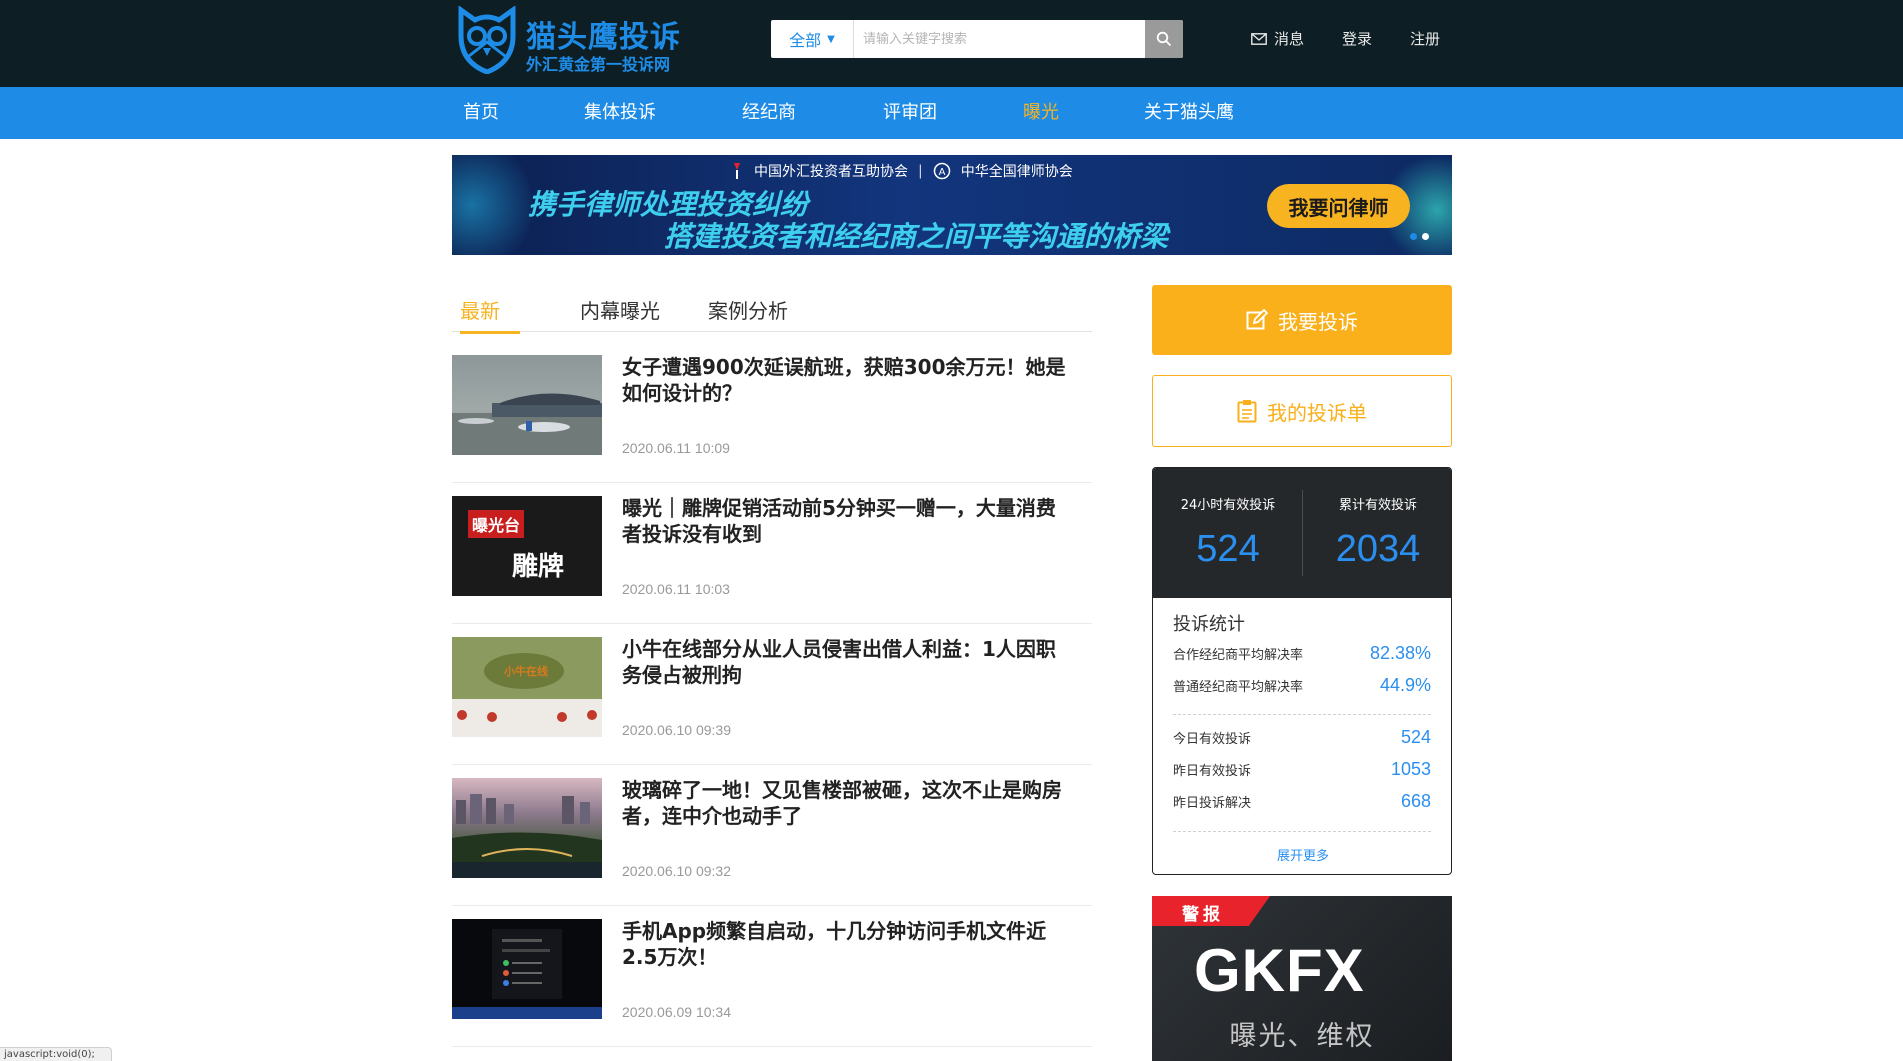 The image size is (1903, 1061). I want to click on messages-link: 消息, so click(1277, 38).